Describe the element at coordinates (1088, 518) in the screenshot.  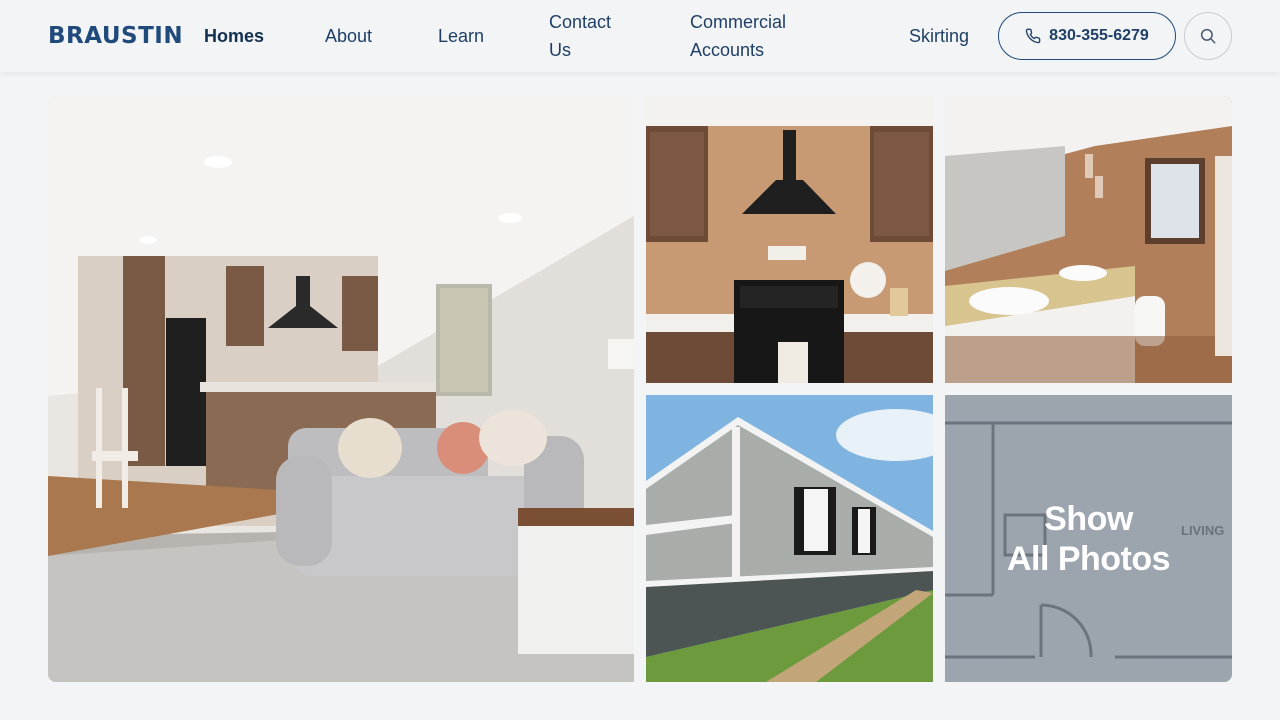
I see `show-all-line1: Show` at that location.